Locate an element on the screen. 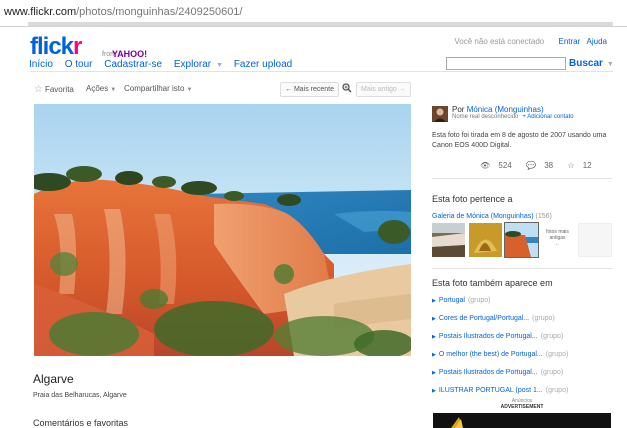 This screenshot has width=627, height=428. search-button: Buscar ▼ is located at coordinates (591, 63).